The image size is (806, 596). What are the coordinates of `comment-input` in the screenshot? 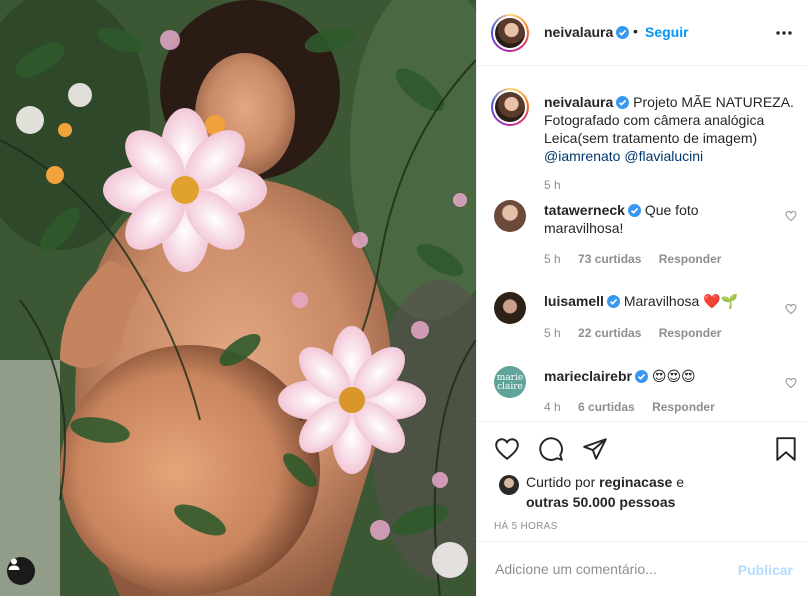 It's located at (610, 569).